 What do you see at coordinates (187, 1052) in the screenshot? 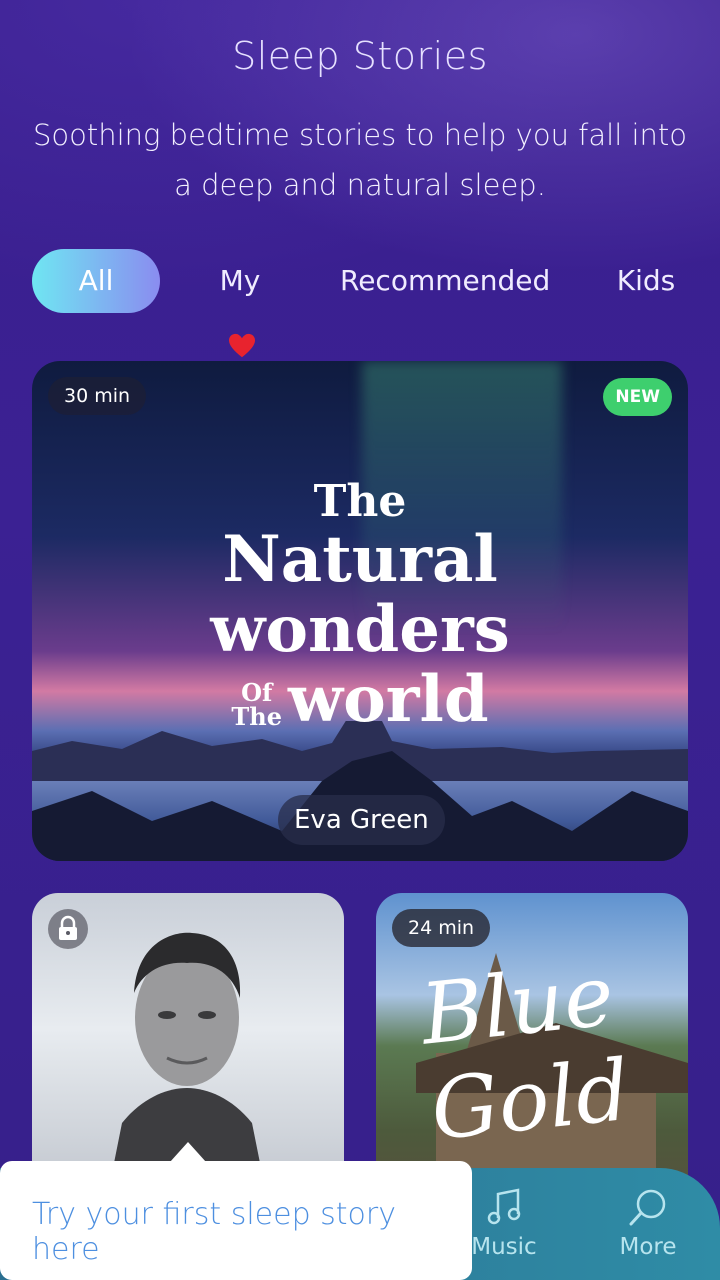
I see `narrator-portrait` at bounding box center [187, 1052].